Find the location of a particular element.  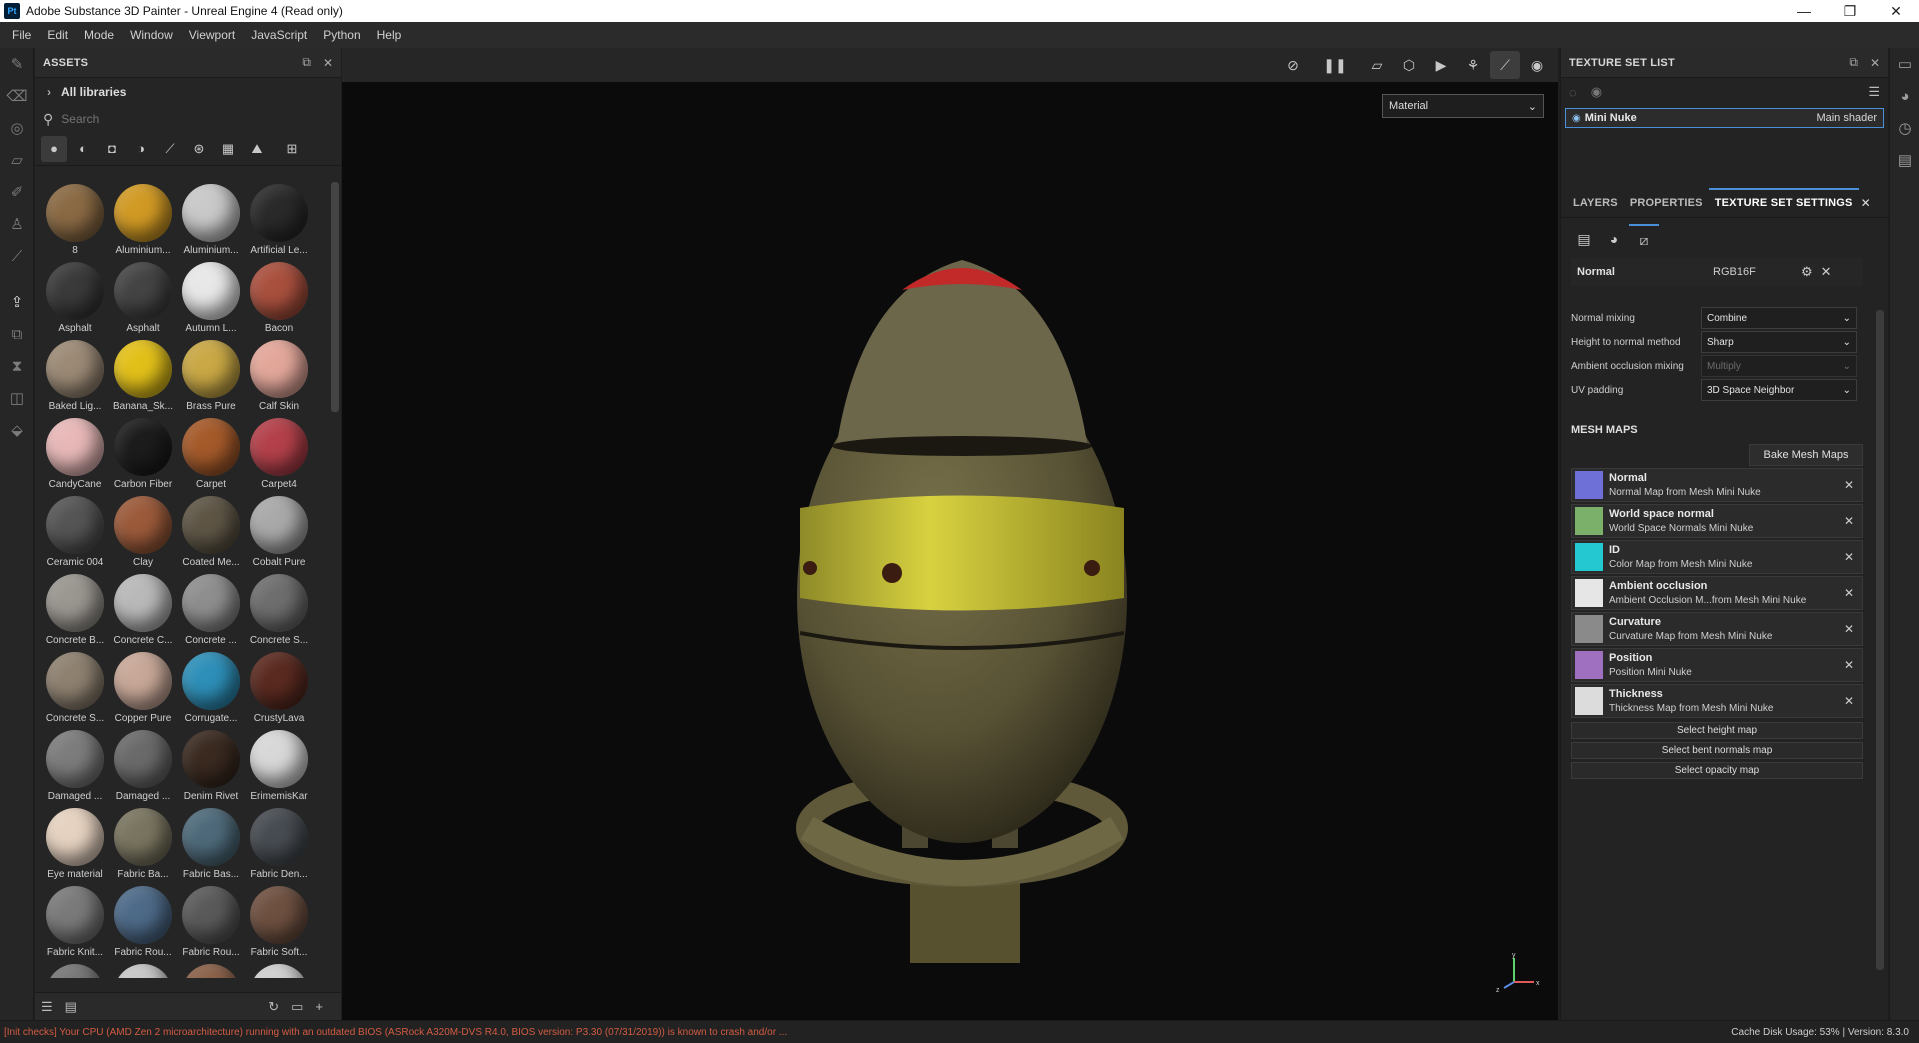

asset-item: Carpet4 is located at coordinates (279, 453).